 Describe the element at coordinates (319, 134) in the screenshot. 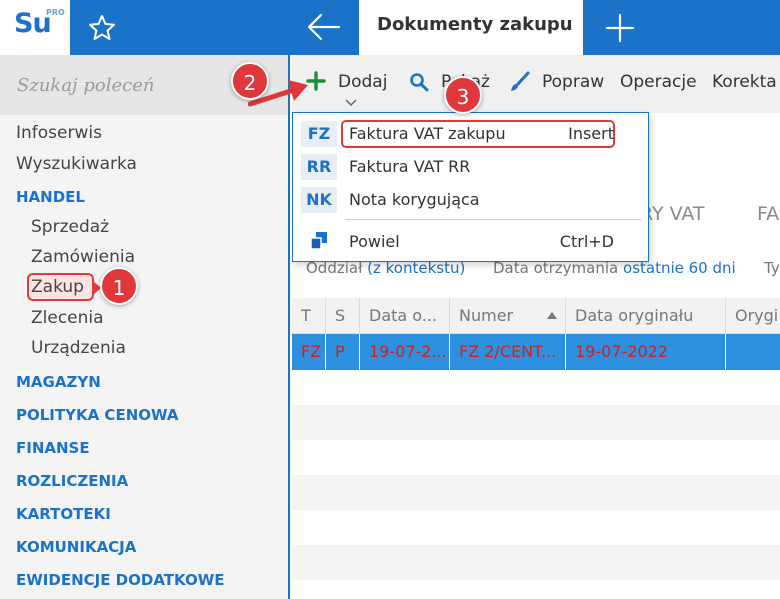

I see `menu-item-code: FZ` at that location.